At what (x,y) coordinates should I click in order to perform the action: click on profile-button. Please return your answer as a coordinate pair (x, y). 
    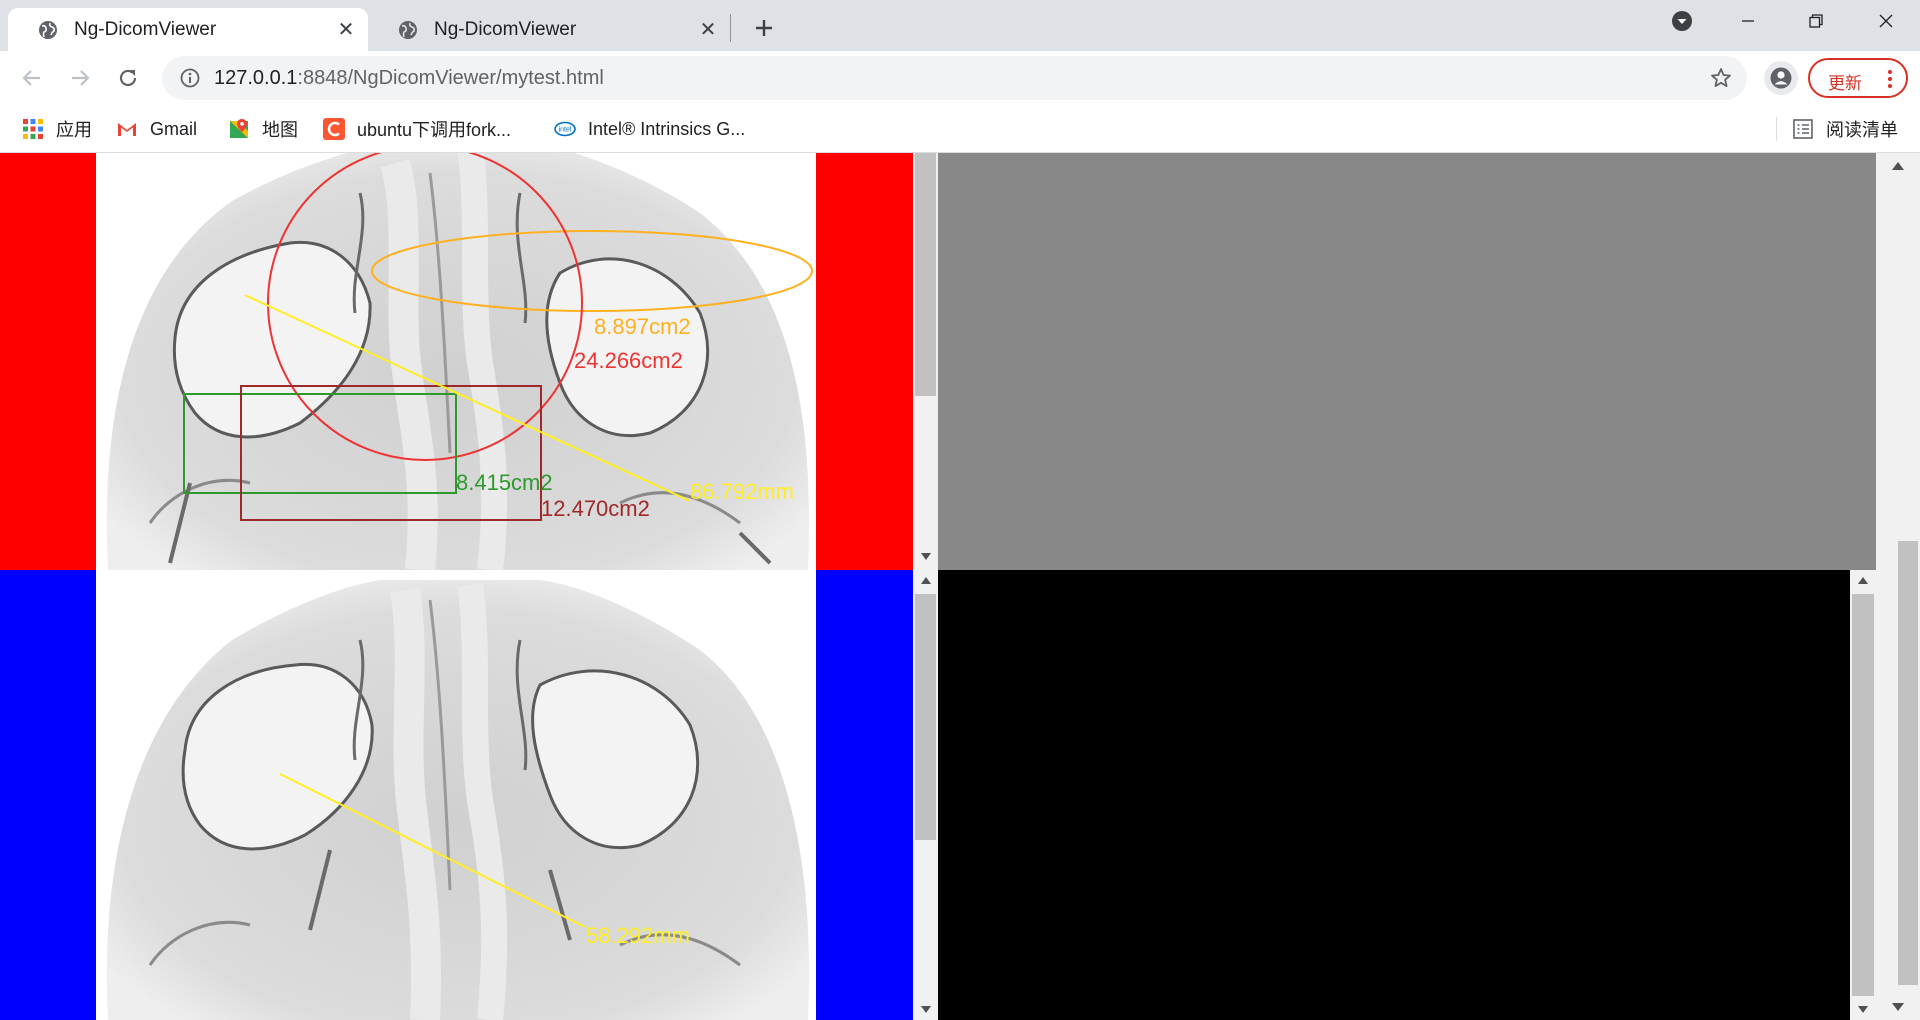
    Looking at the image, I should click on (1781, 78).